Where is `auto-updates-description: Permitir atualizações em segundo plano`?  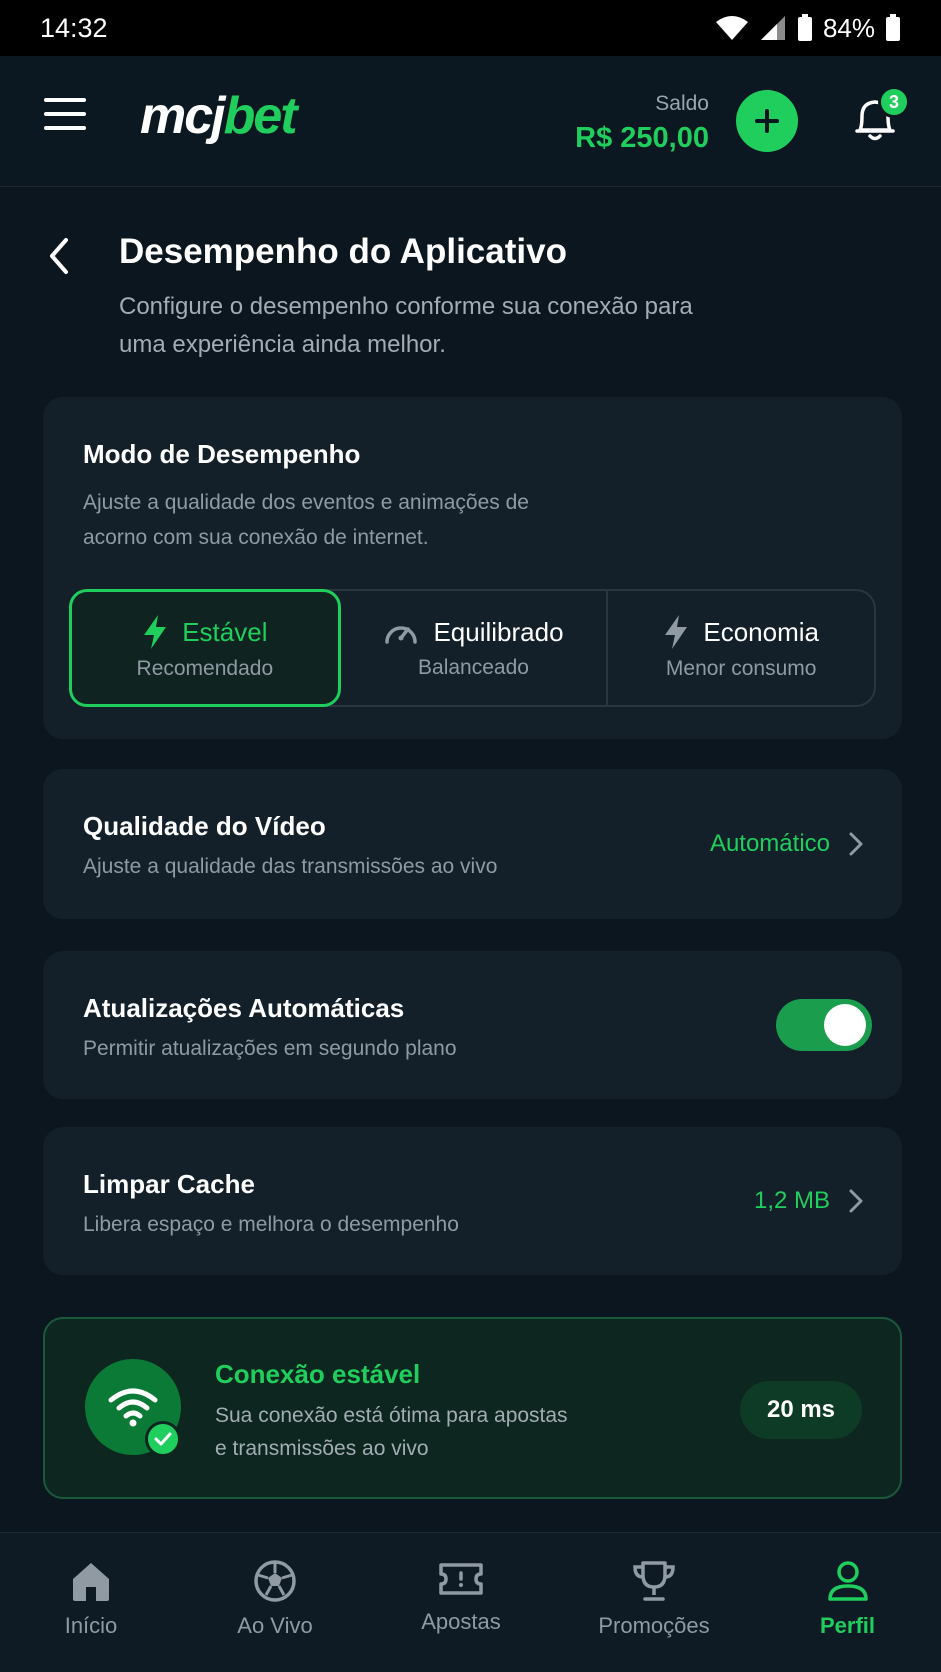
auto-updates-description: Permitir atualizações em segundo plano is located at coordinates (270, 1048).